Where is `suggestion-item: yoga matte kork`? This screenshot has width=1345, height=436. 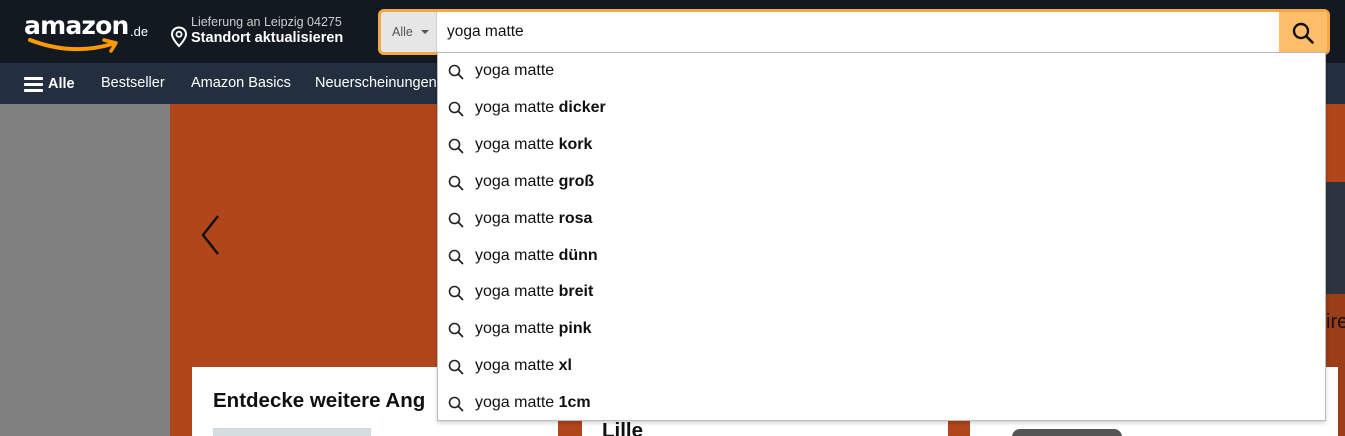
suggestion-item: yoga matte kork is located at coordinates (881, 145).